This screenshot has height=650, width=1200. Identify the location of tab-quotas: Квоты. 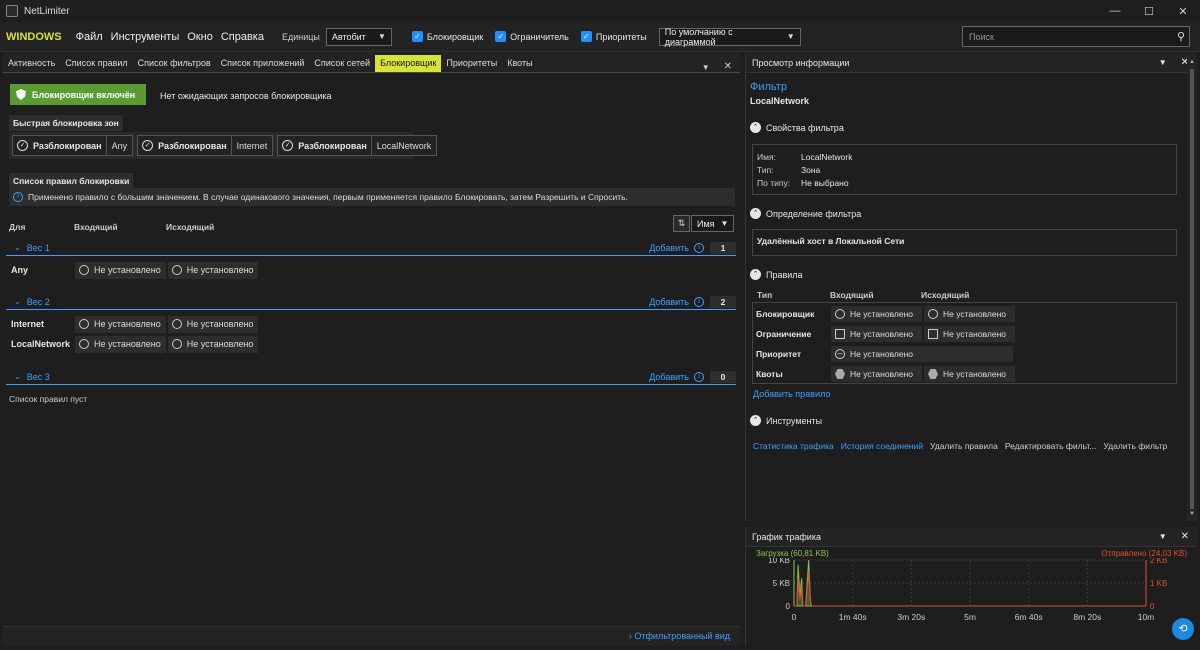
(519, 63).